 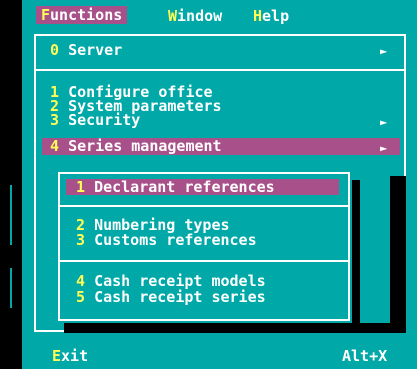 I want to click on exit-label: xit, so click(x=75, y=356).